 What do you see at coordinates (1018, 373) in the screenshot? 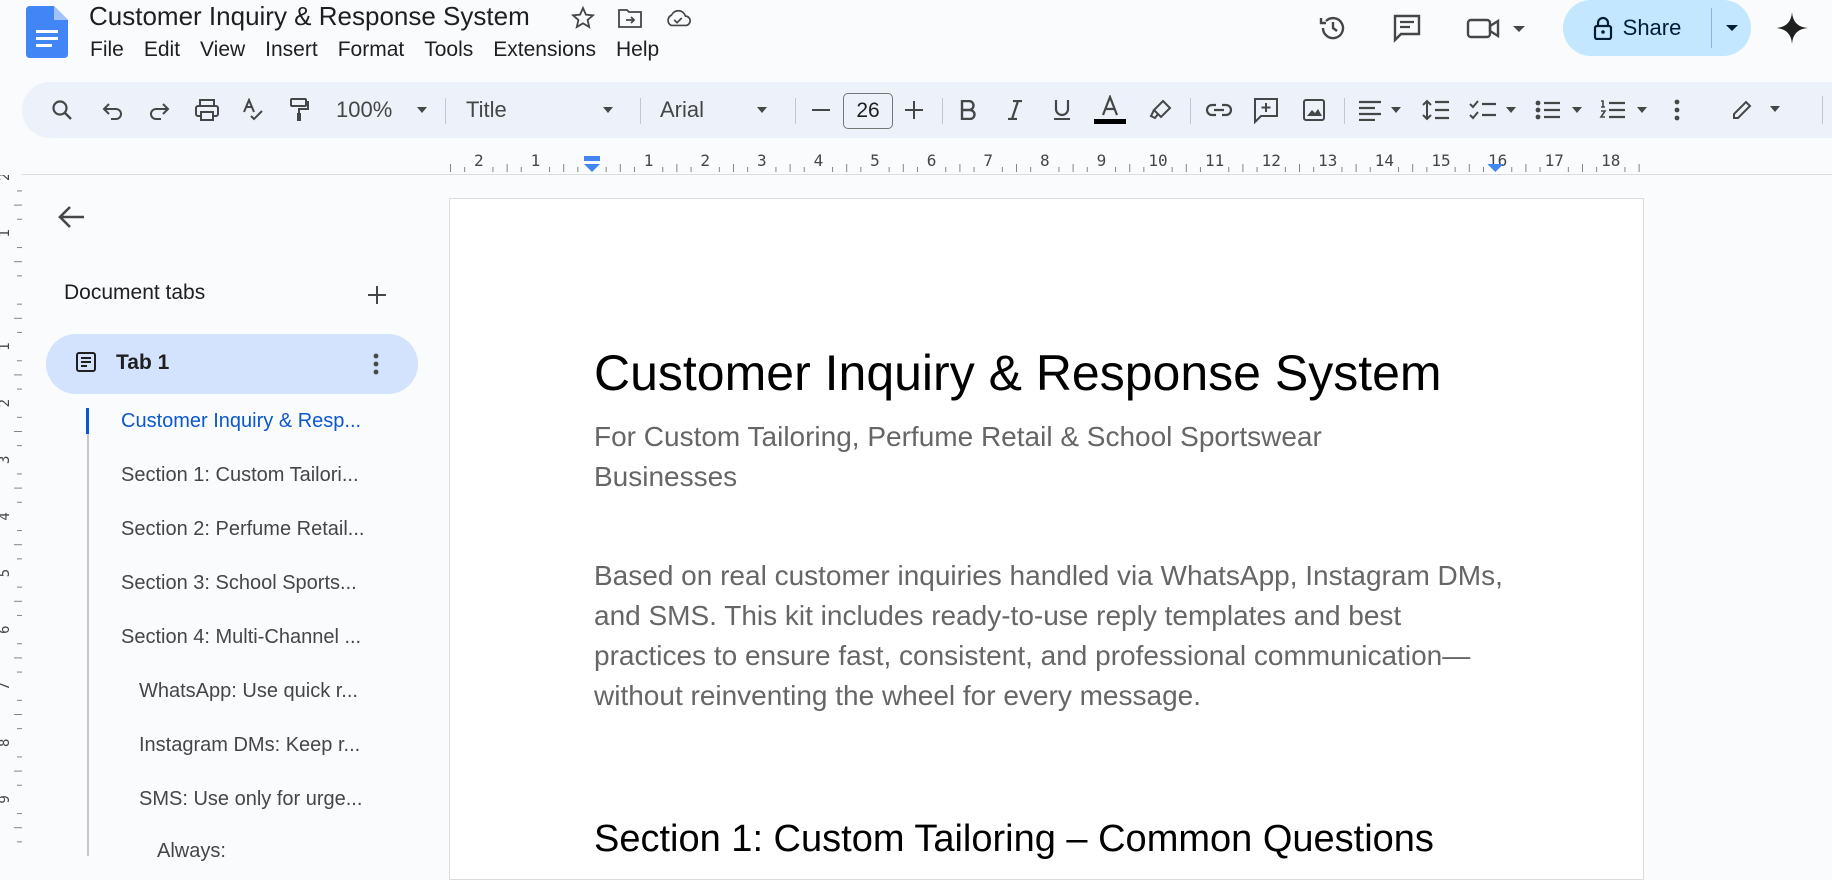
I see `document-heading-title: Customer Inquiry & Response System` at bounding box center [1018, 373].